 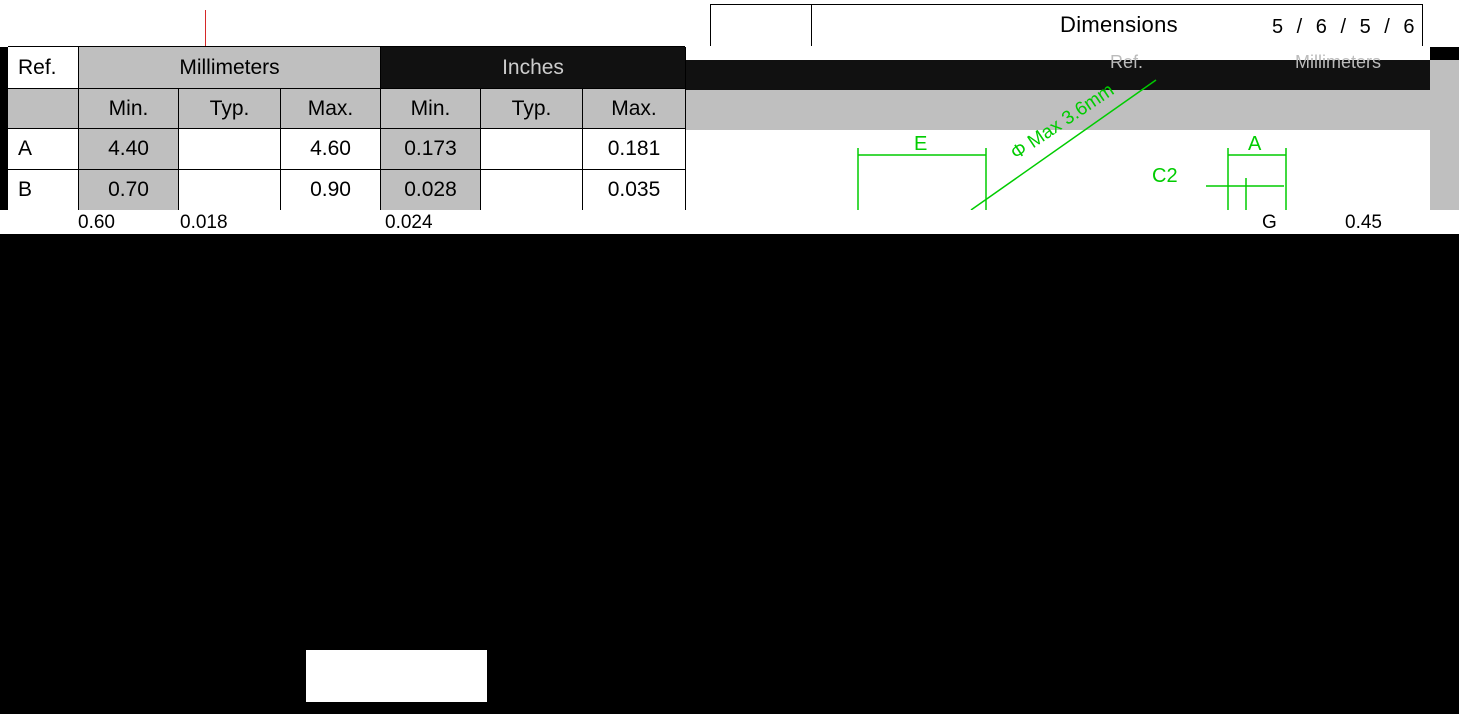 What do you see at coordinates (531, 108) in the screenshot?
I see `col-in-typ: Typ.` at bounding box center [531, 108].